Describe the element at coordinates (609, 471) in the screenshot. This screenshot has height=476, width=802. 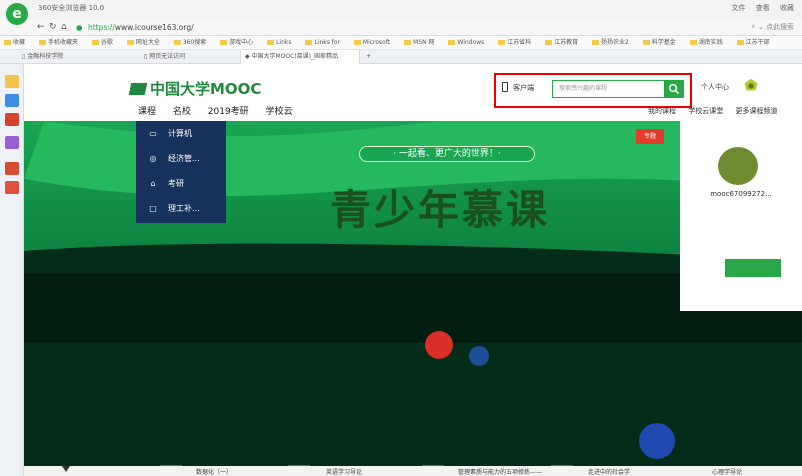
I see `bottom-course-item: 走进中的社会学` at that location.